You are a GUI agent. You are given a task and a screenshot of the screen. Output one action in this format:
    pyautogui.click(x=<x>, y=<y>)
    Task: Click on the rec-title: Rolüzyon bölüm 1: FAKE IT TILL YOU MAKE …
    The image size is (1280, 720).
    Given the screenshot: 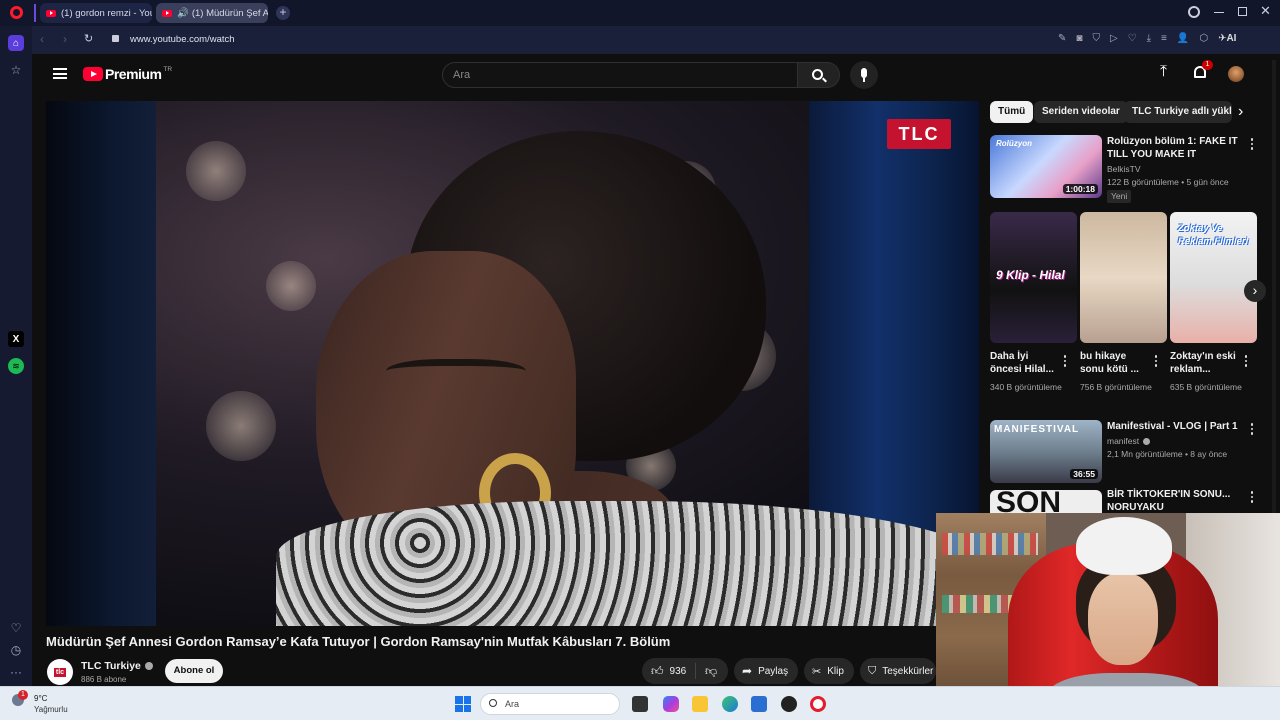 What is the action you would take?
    pyautogui.click(x=1177, y=148)
    